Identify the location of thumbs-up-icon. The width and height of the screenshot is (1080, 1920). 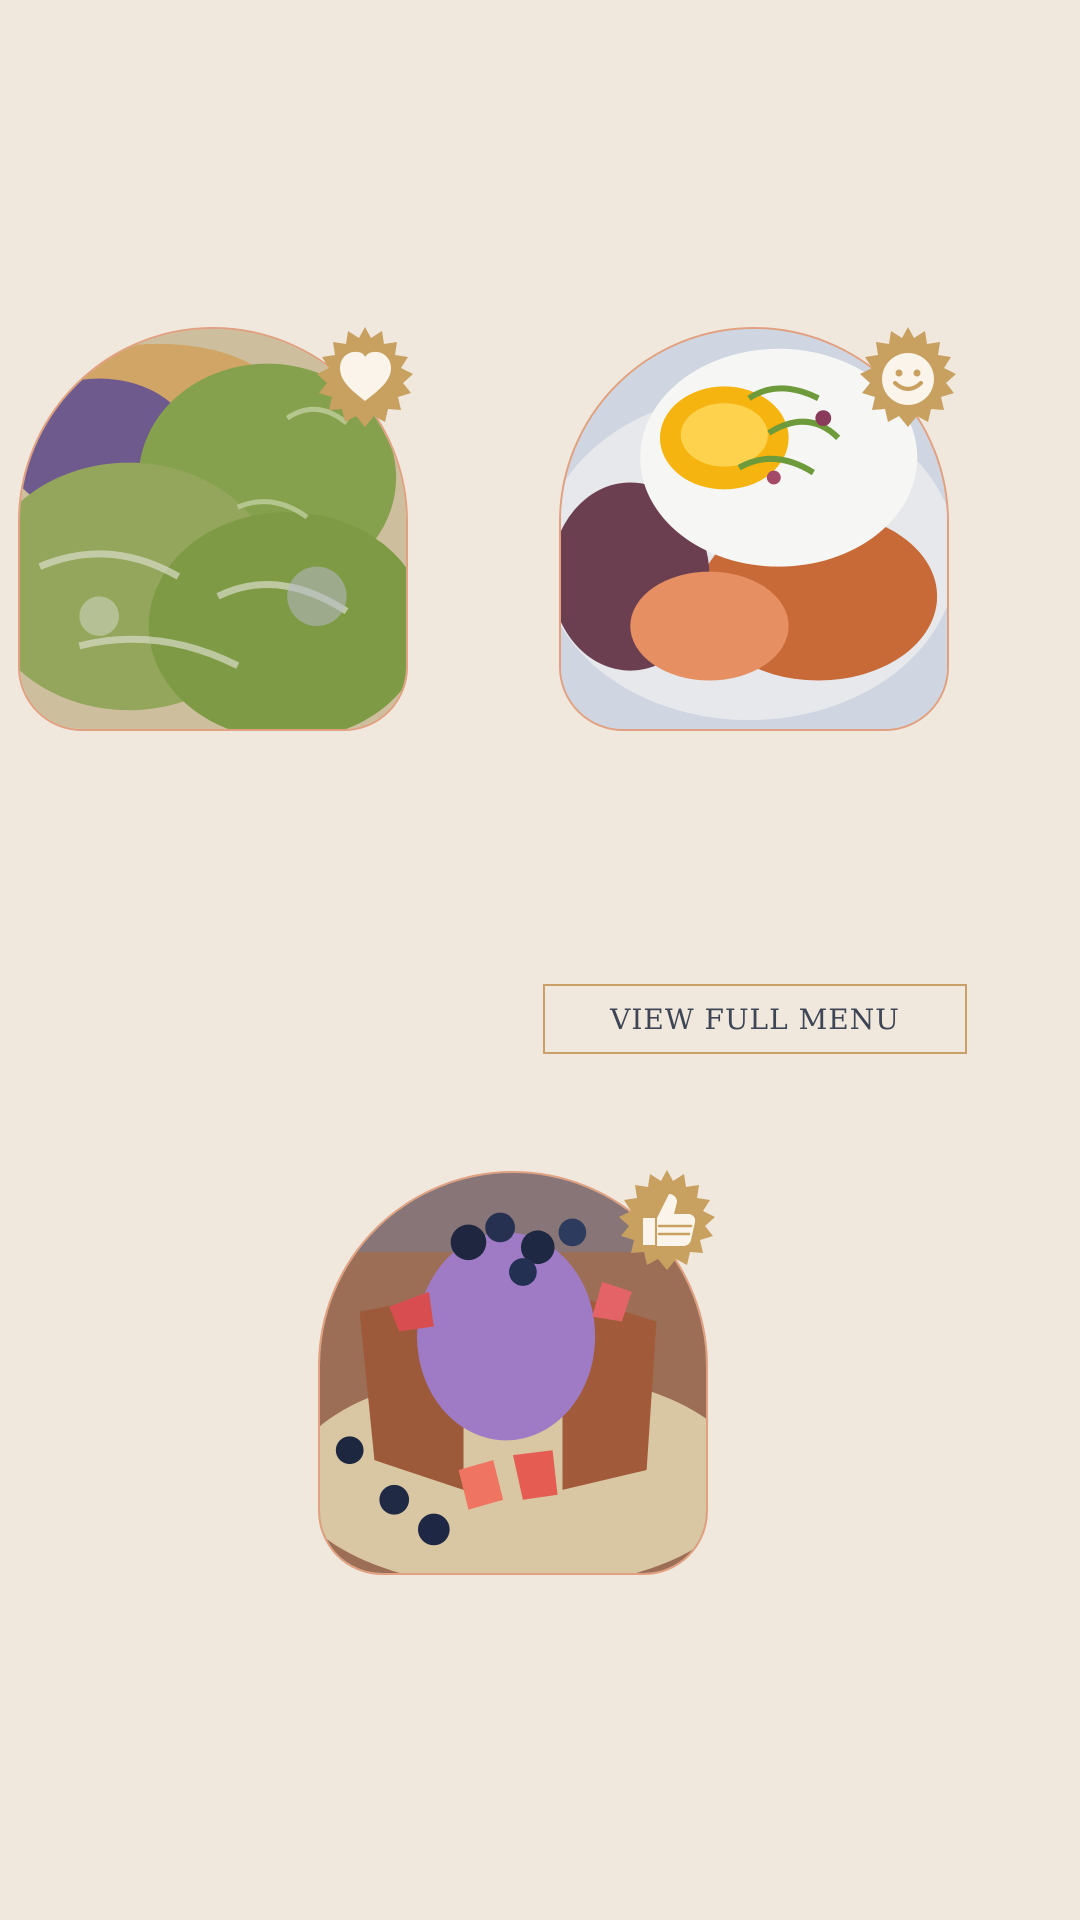
(667, 1220).